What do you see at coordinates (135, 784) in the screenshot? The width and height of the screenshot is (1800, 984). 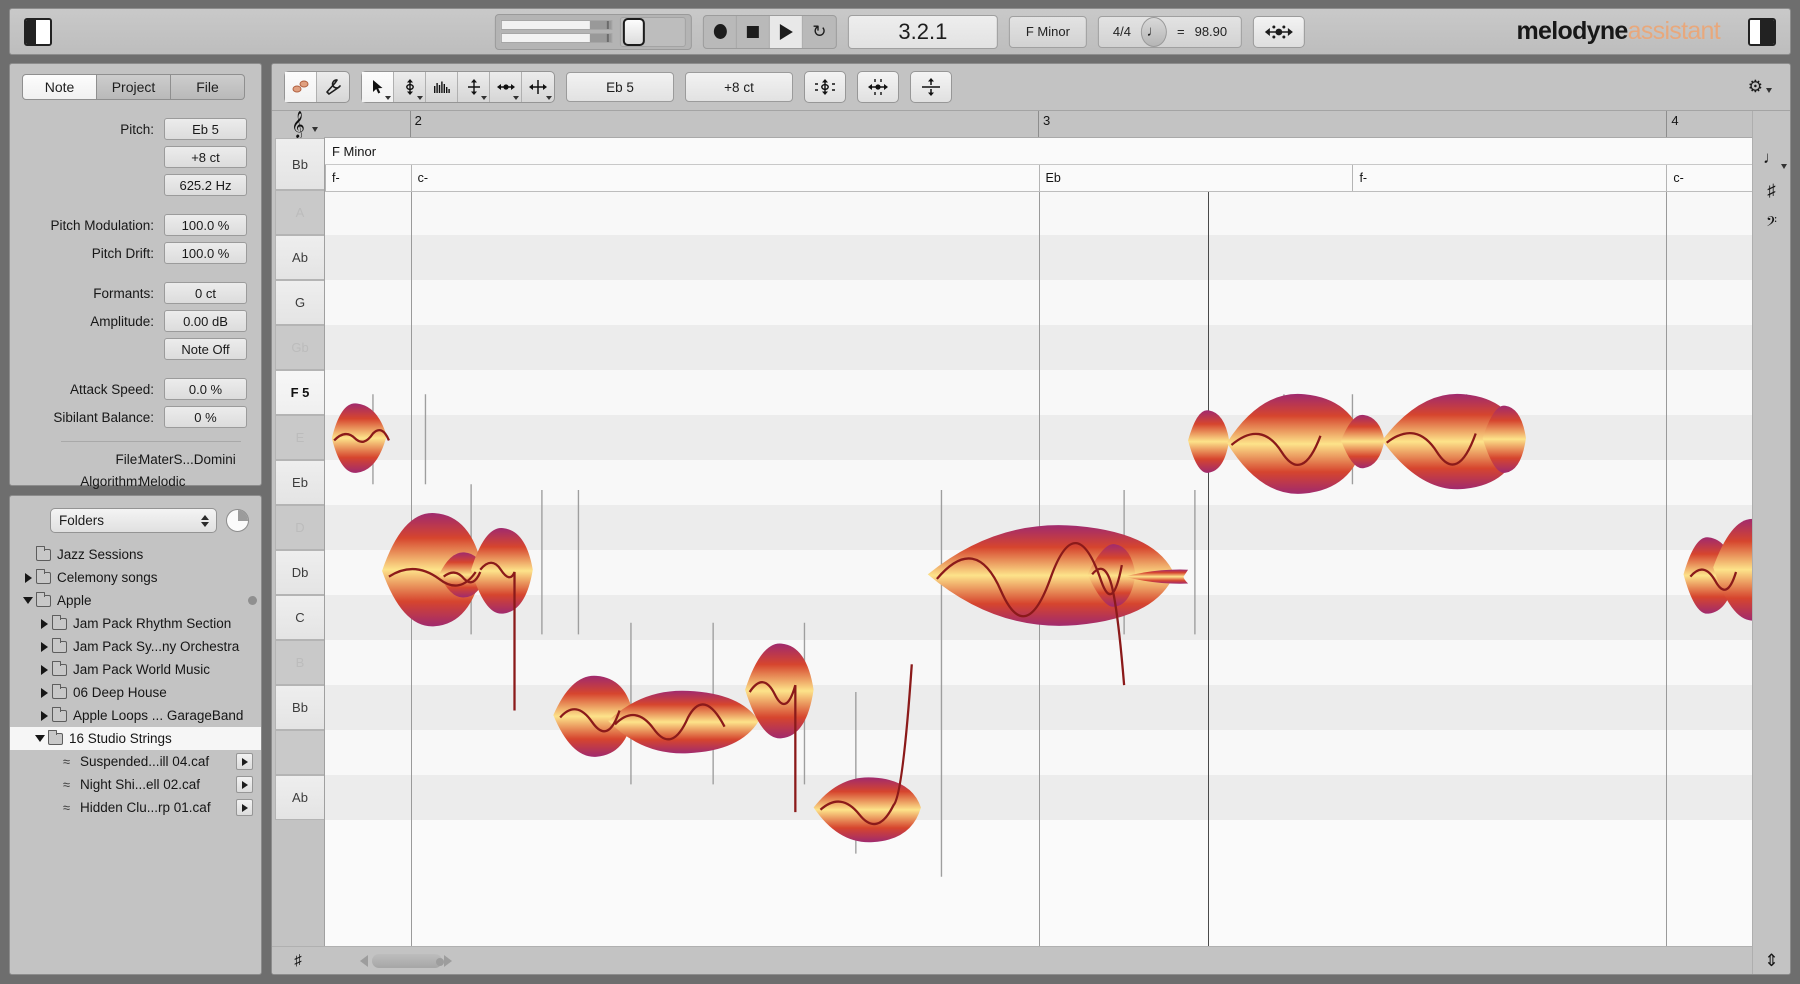 I see `list-item: ≈ Night Shi...ell 02.caf` at bounding box center [135, 784].